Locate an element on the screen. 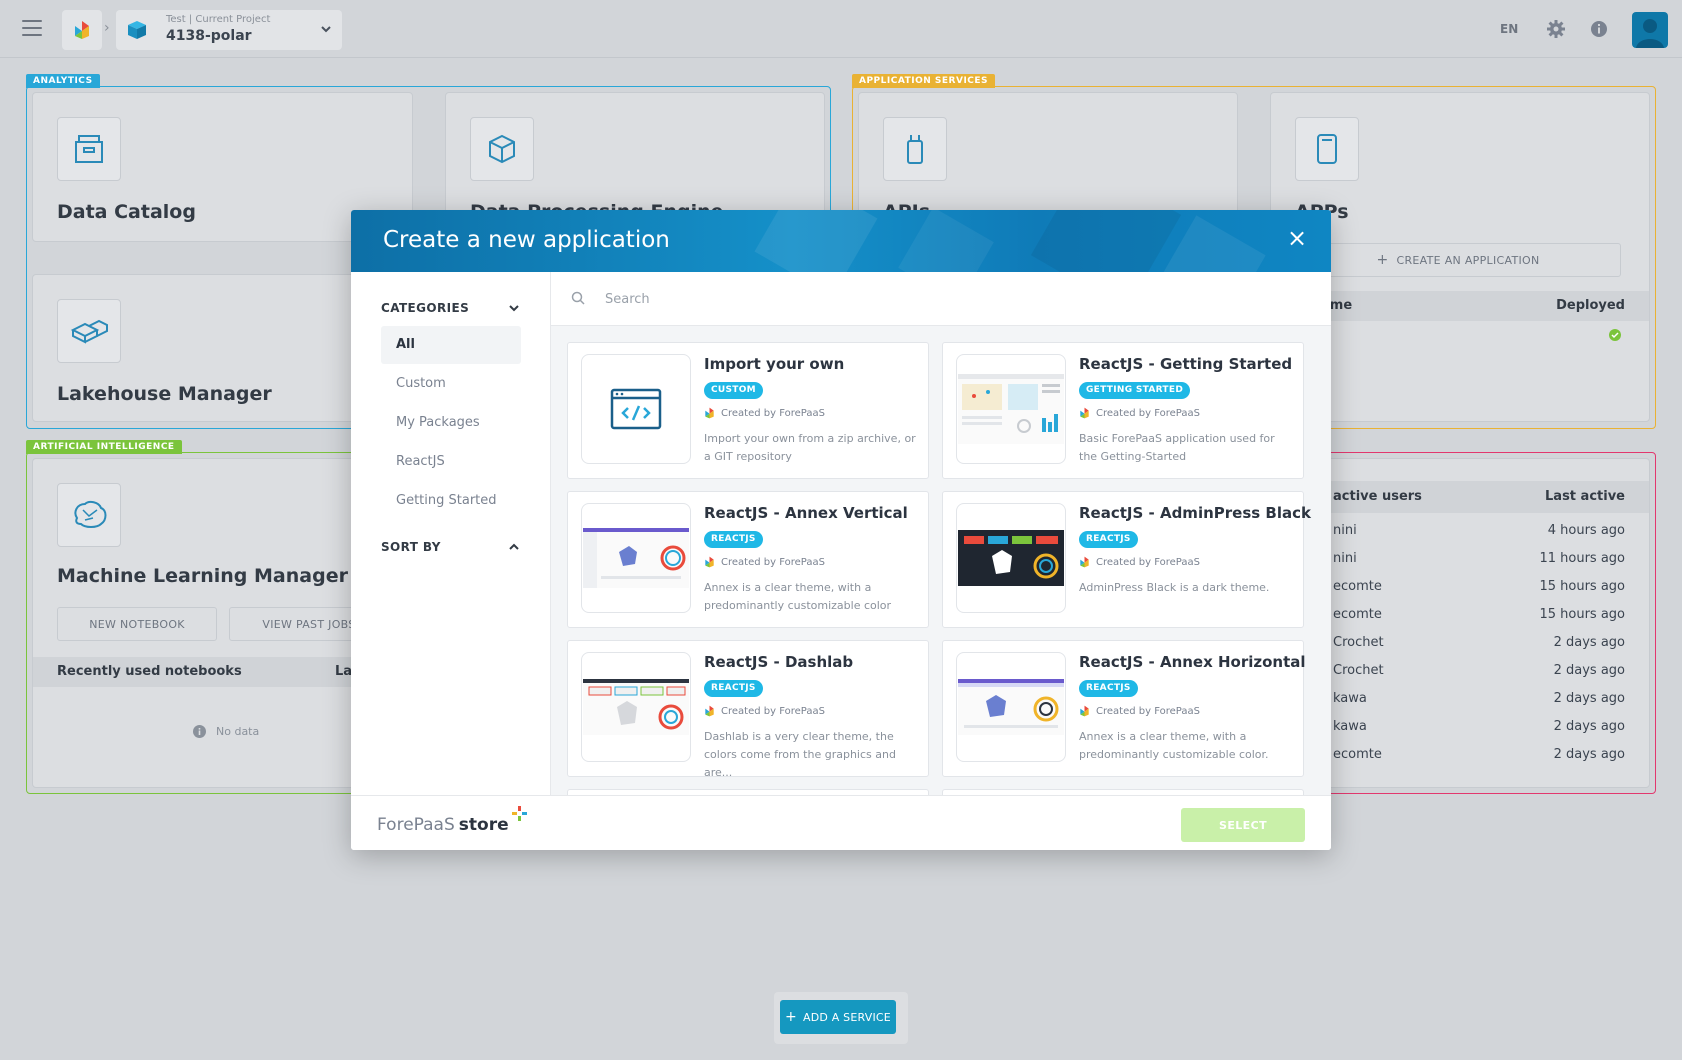  search-bar is located at coordinates (941, 299).